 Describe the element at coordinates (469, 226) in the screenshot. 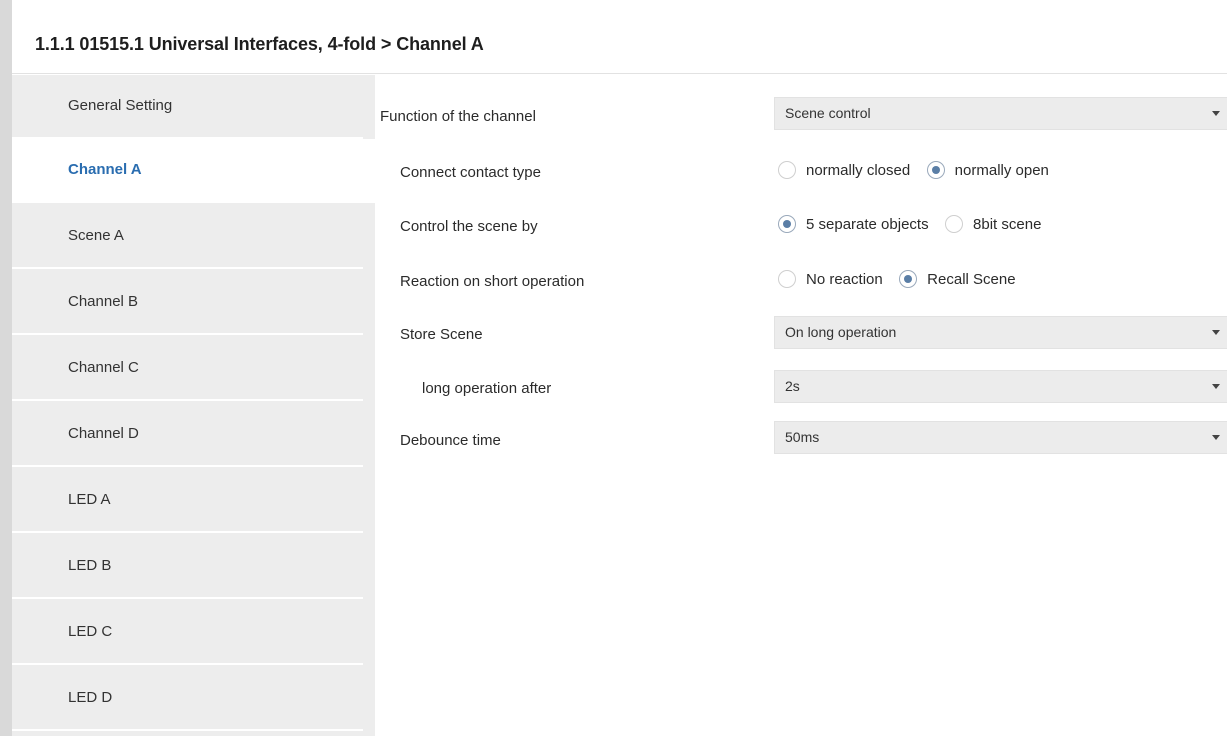

I see `control-scene-label: Control the scene by` at that location.